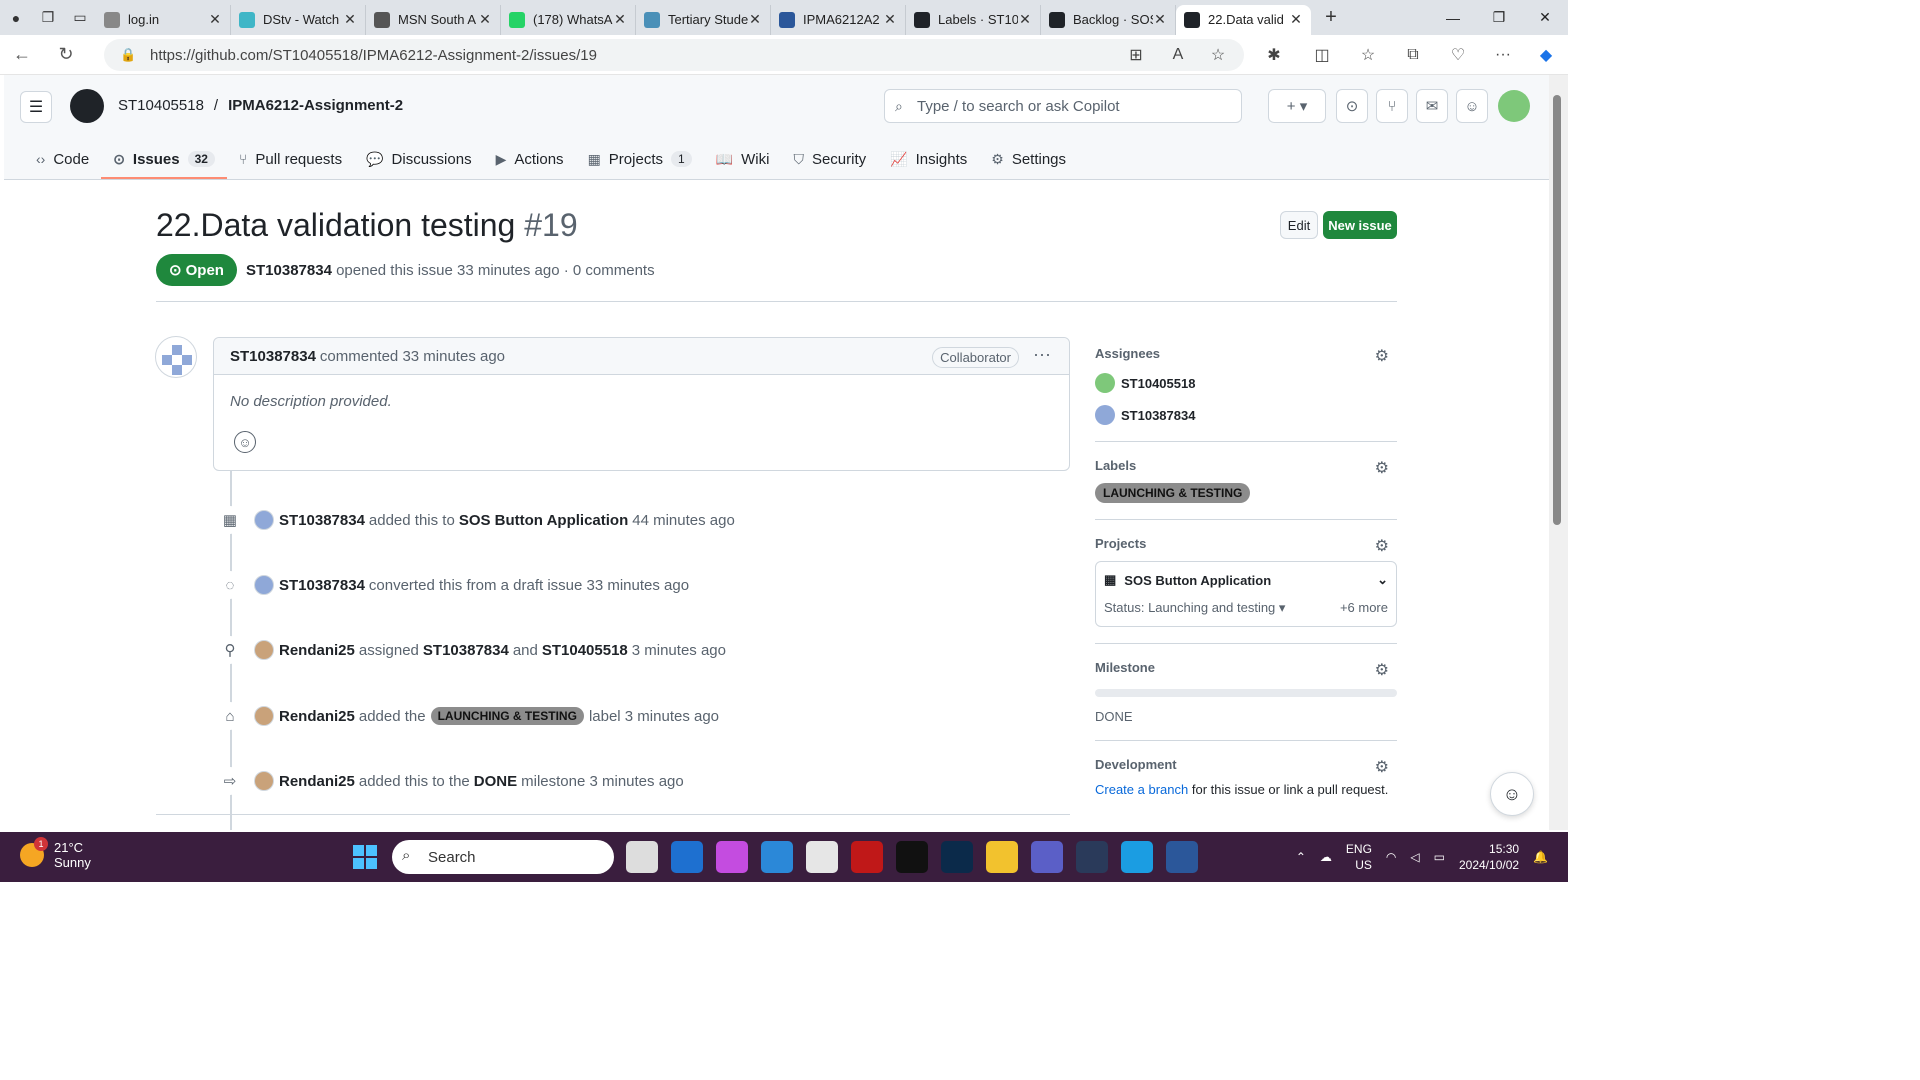  What do you see at coordinates (1243, 19) in the screenshot?
I see `browser-tab: 22.Data valid ✕` at bounding box center [1243, 19].